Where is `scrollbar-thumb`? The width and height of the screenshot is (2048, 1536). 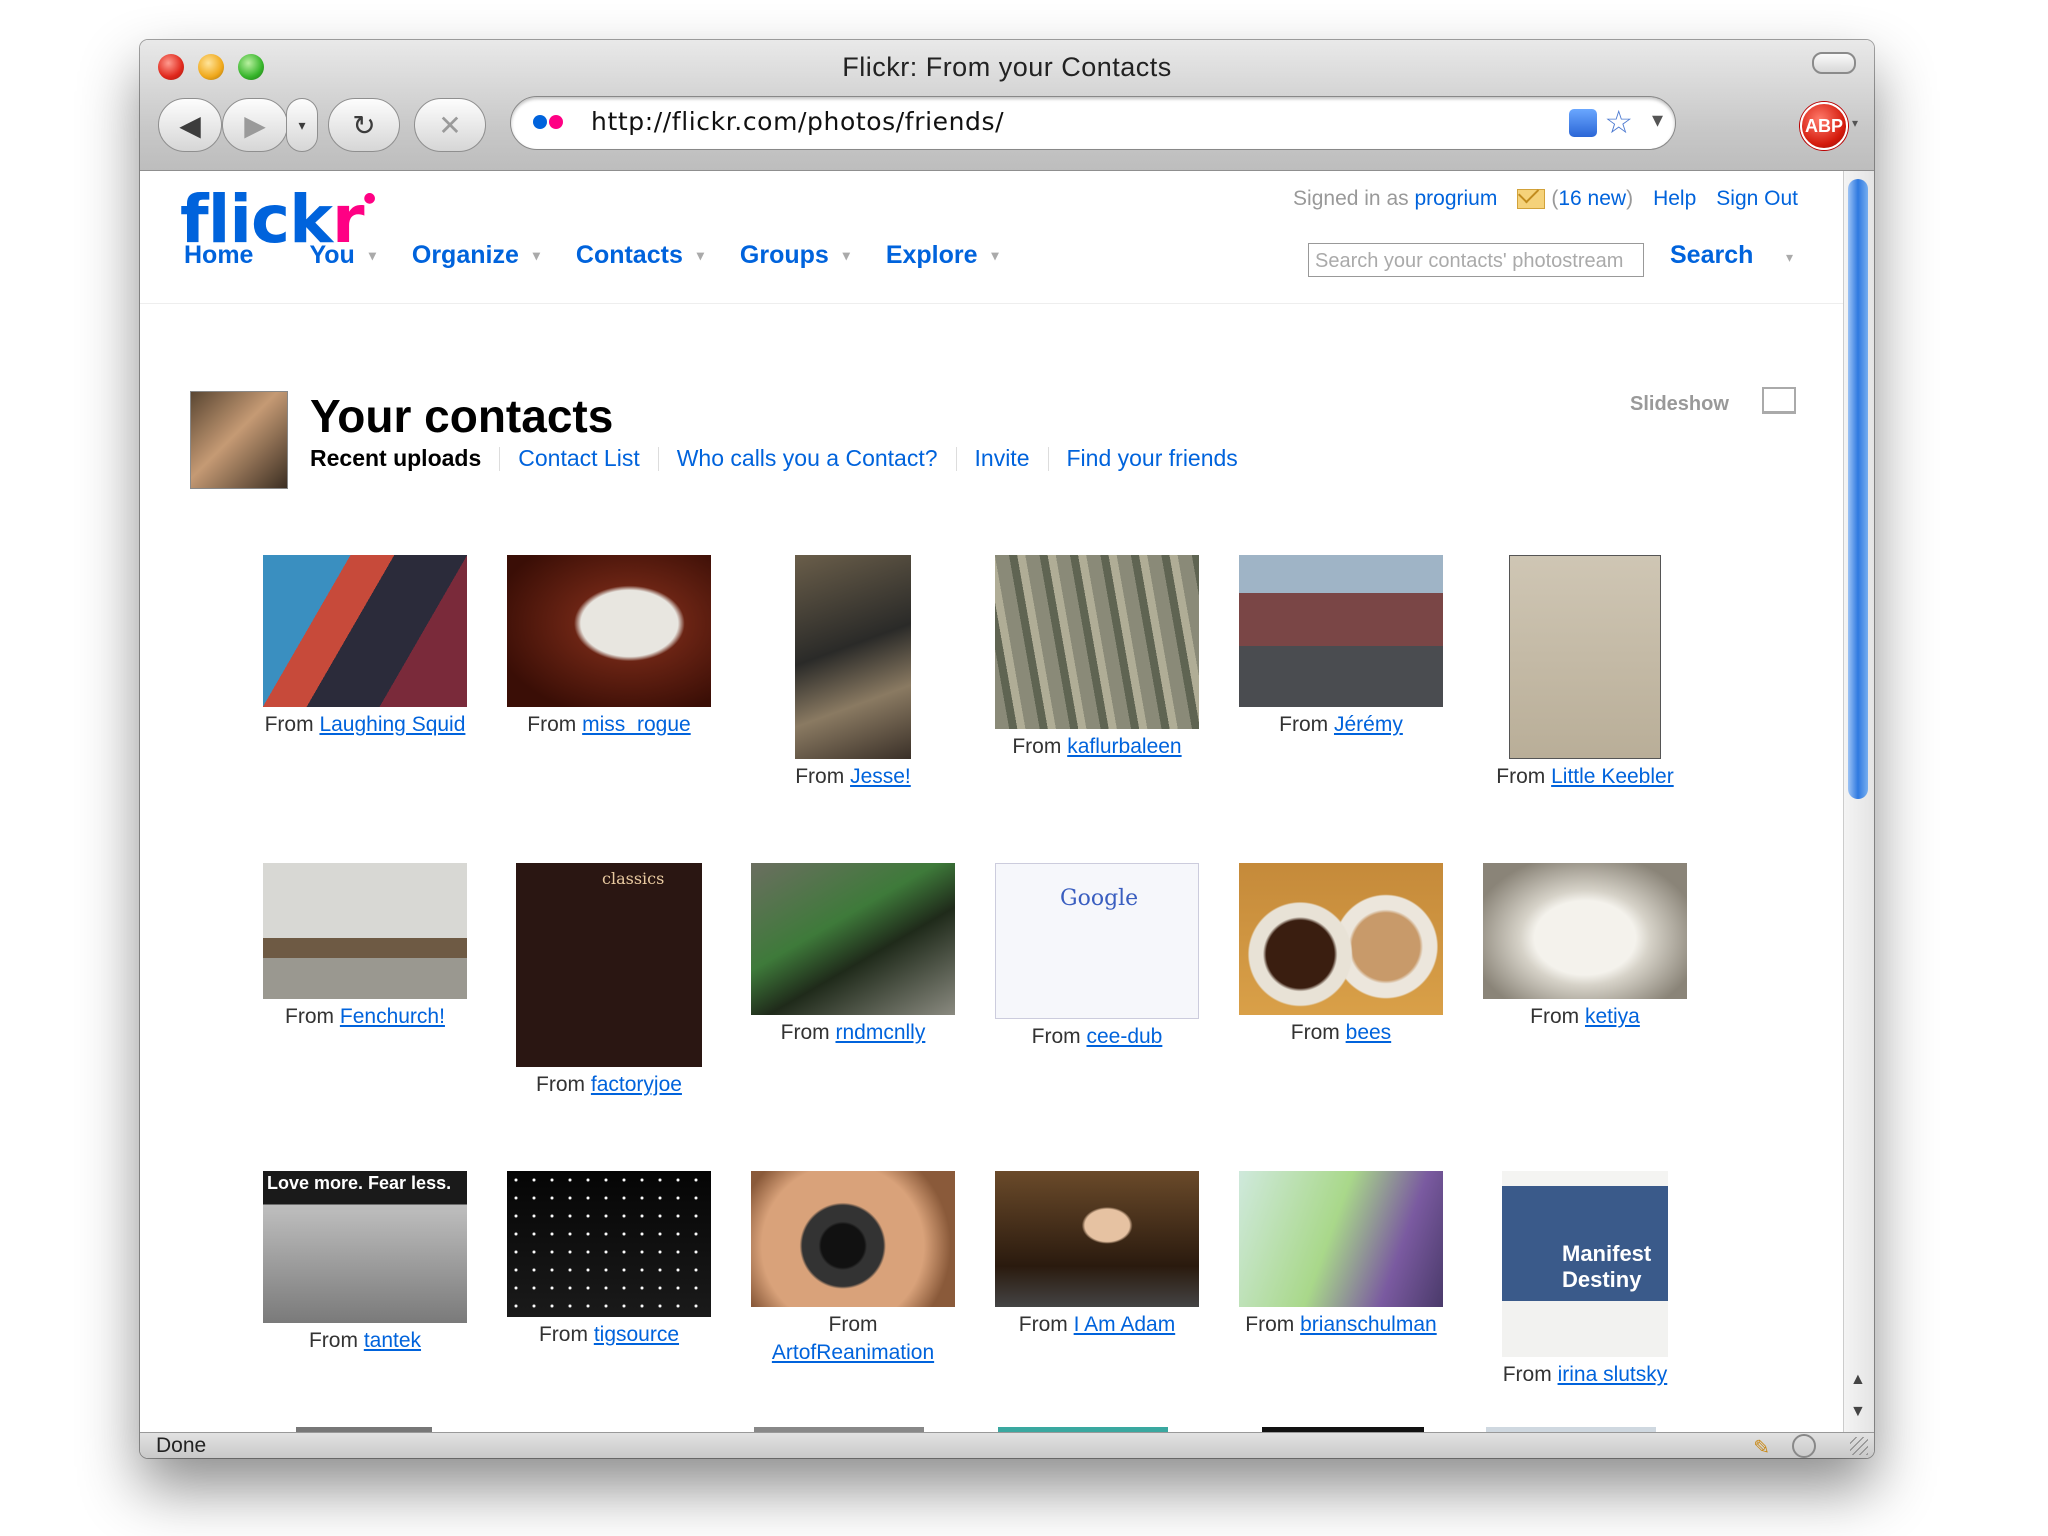 scrollbar-thumb is located at coordinates (1858, 489).